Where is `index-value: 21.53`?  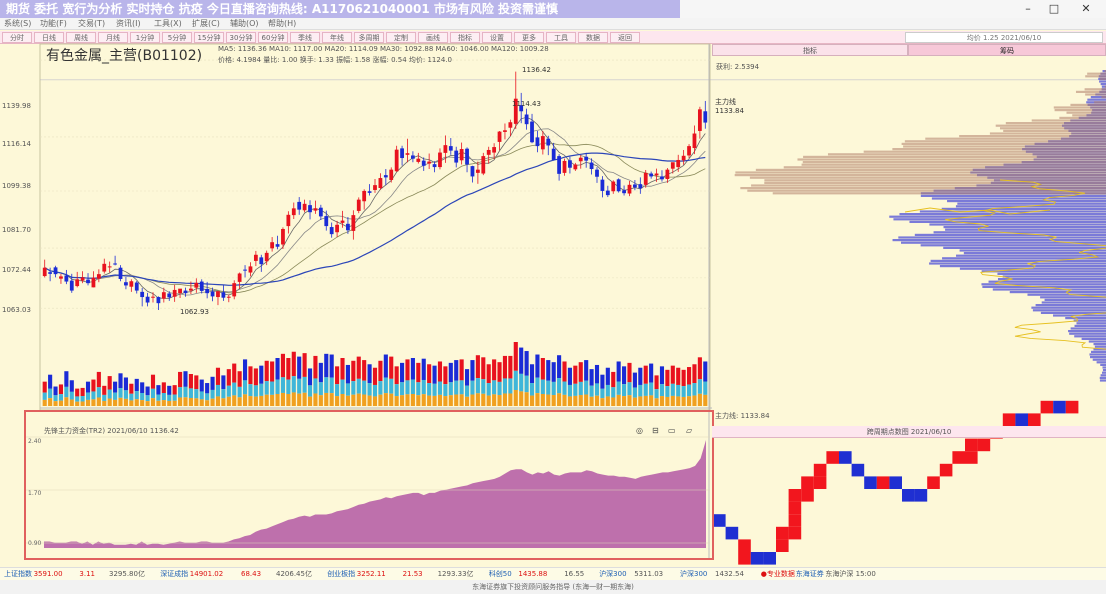 index-value: 21.53 is located at coordinates (412, 574).